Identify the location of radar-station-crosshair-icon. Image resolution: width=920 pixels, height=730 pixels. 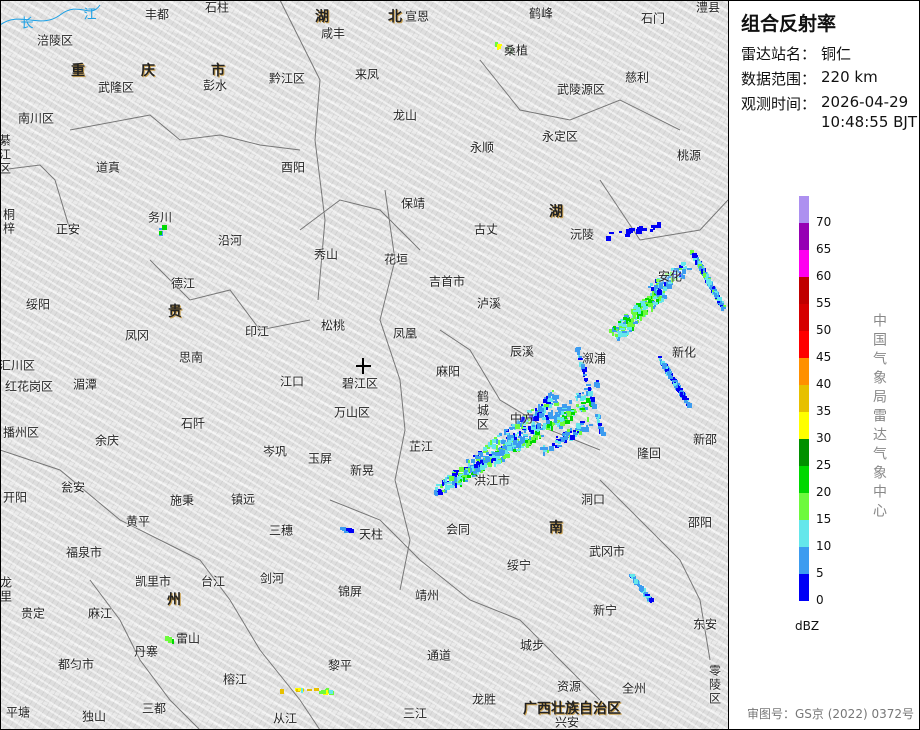
(363, 366).